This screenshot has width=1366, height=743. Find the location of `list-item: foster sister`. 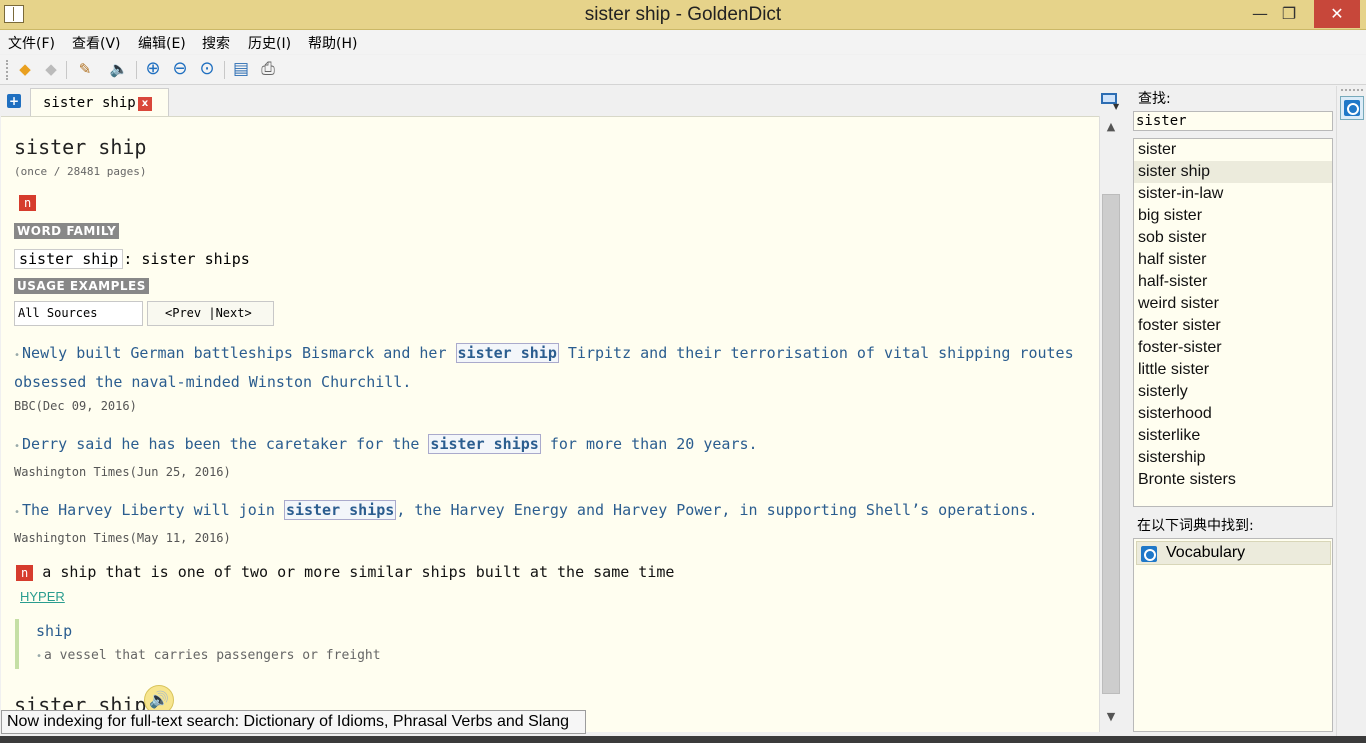

list-item: foster sister is located at coordinates (1233, 326).